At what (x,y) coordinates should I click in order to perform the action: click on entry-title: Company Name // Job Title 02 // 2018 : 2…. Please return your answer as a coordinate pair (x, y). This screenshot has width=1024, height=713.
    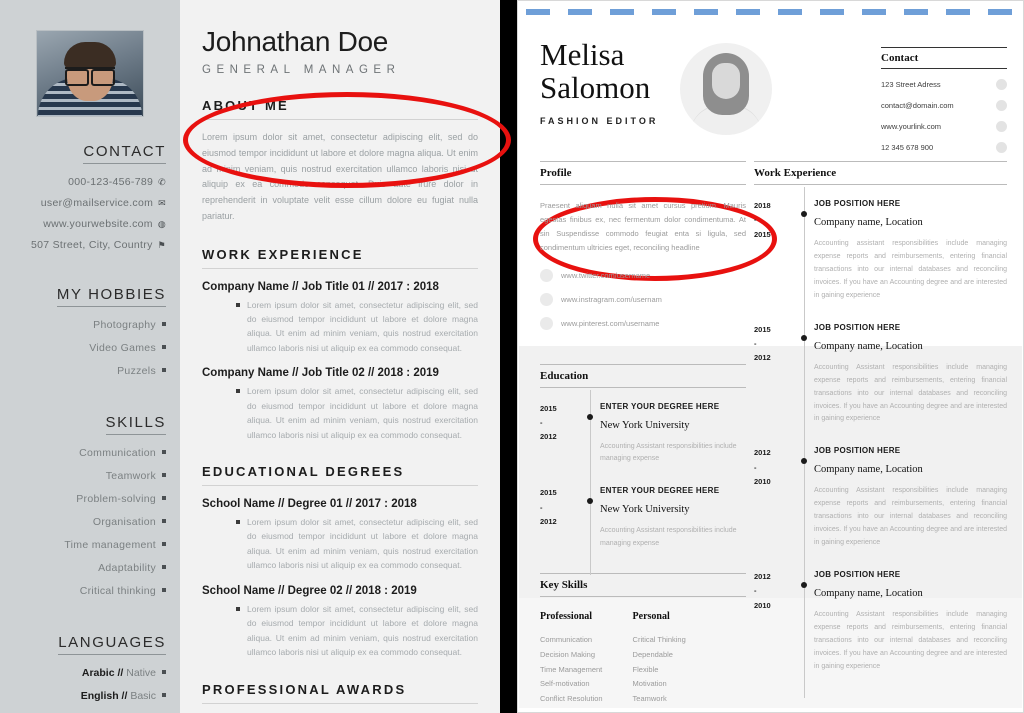
    Looking at the image, I should click on (320, 373).